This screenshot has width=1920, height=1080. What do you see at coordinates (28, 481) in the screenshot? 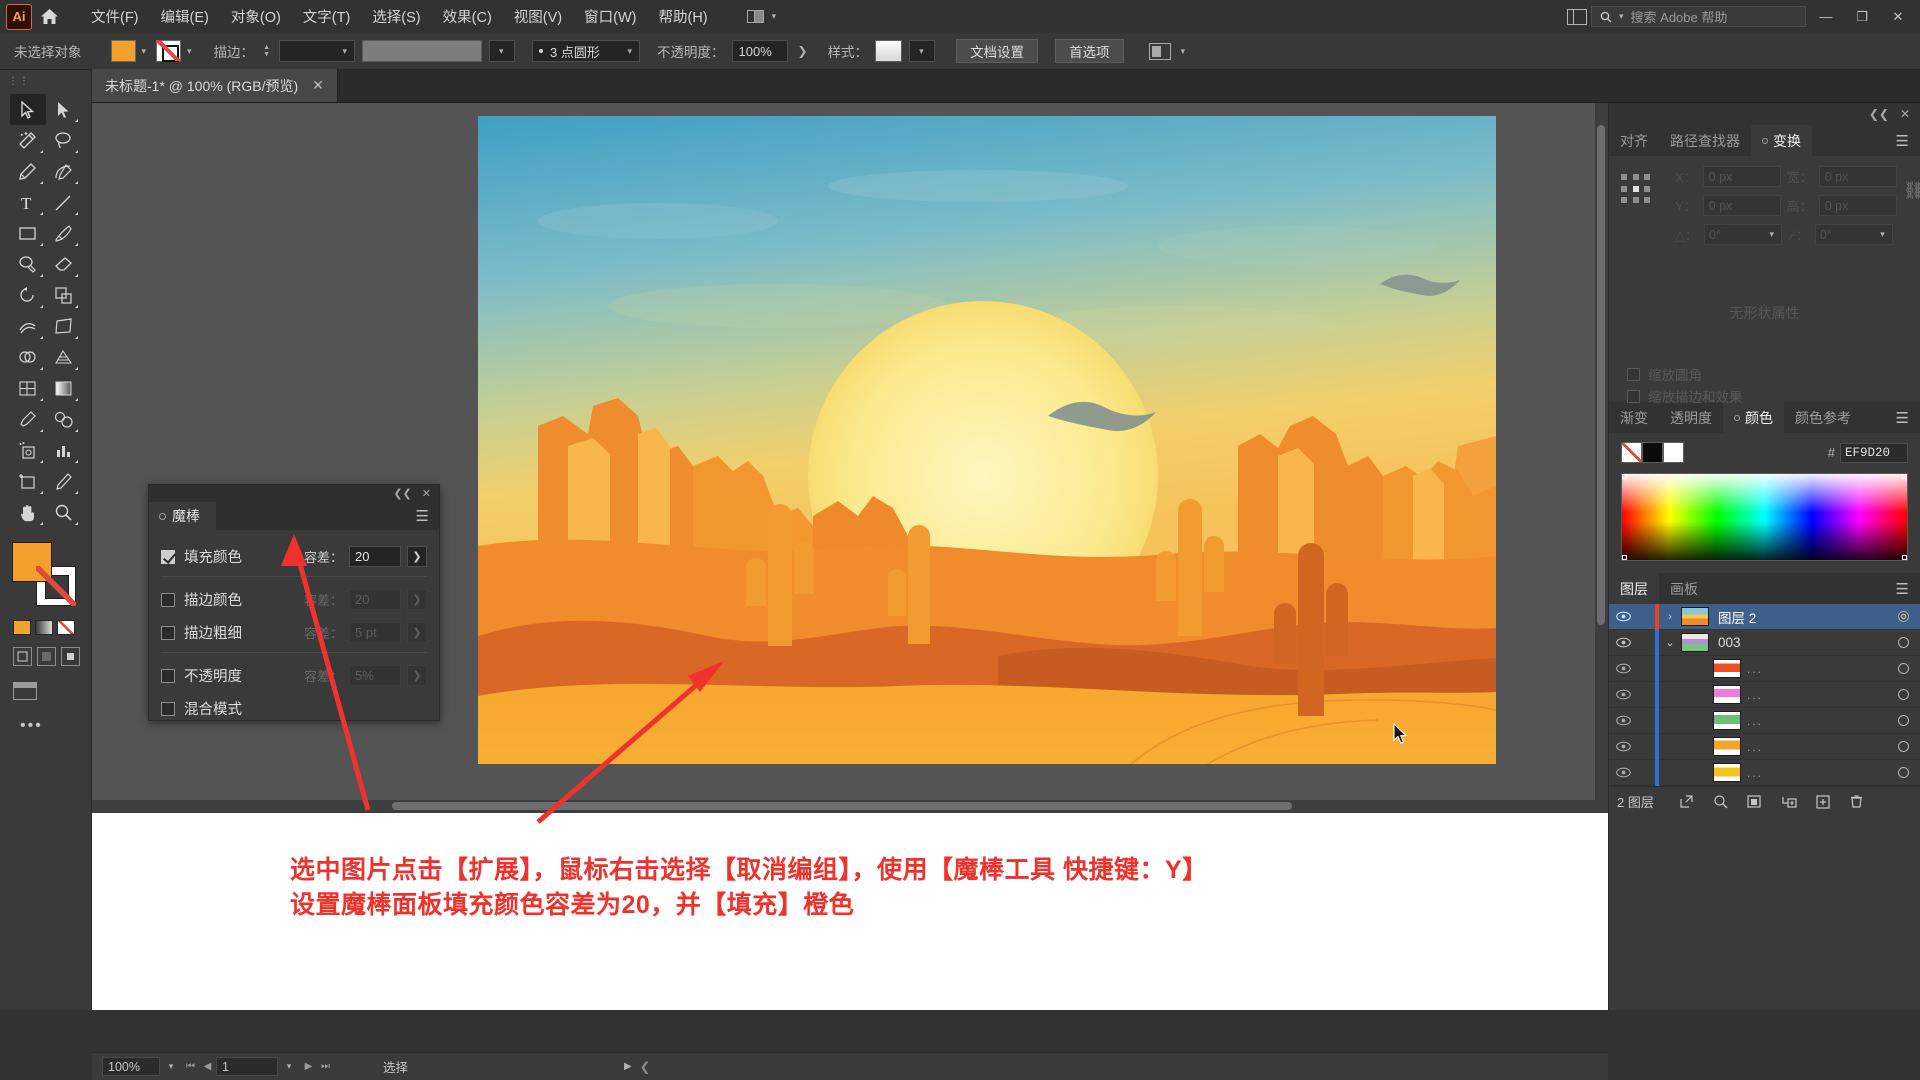
I see `artboard-tool` at bounding box center [28, 481].